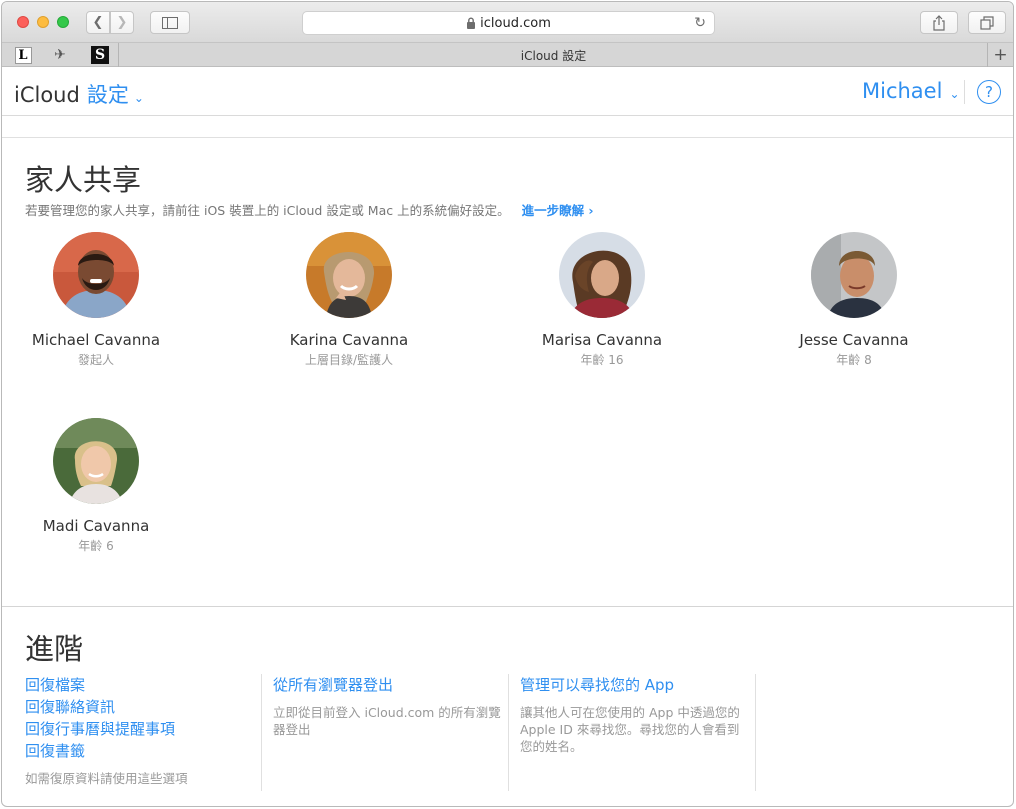 The width and height of the screenshot is (1016, 809). Describe the element at coordinates (43, 22) in the screenshot. I see `minimize-window-button` at that location.